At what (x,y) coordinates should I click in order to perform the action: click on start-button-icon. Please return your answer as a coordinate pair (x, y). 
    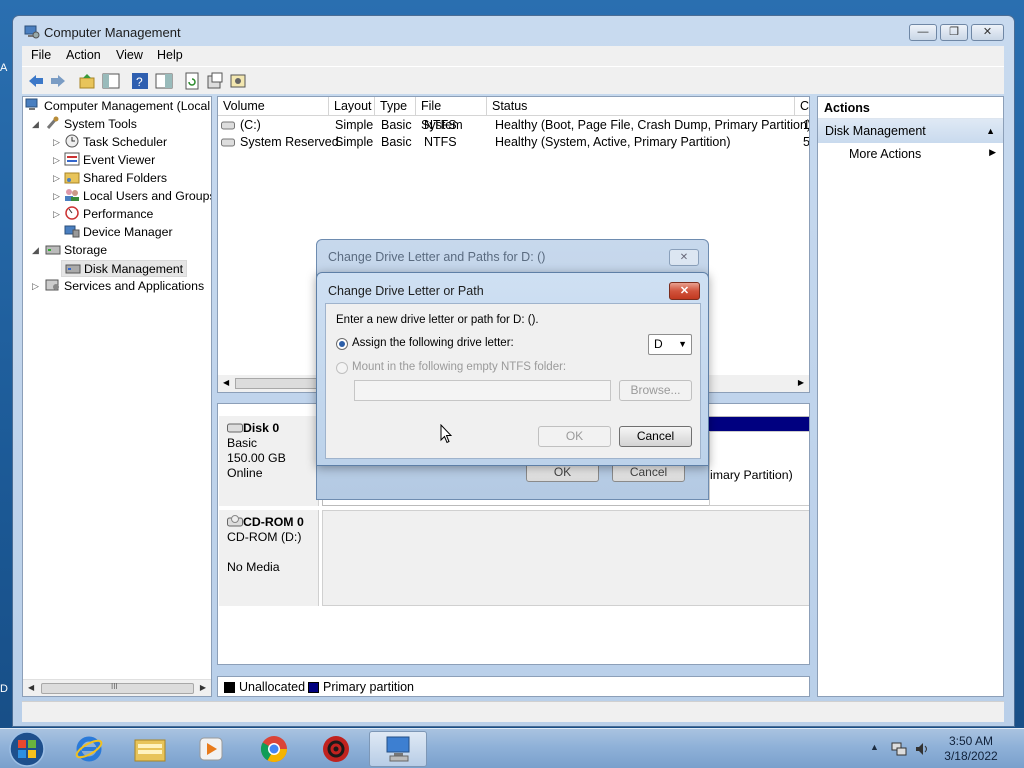
    Looking at the image, I should click on (27, 749).